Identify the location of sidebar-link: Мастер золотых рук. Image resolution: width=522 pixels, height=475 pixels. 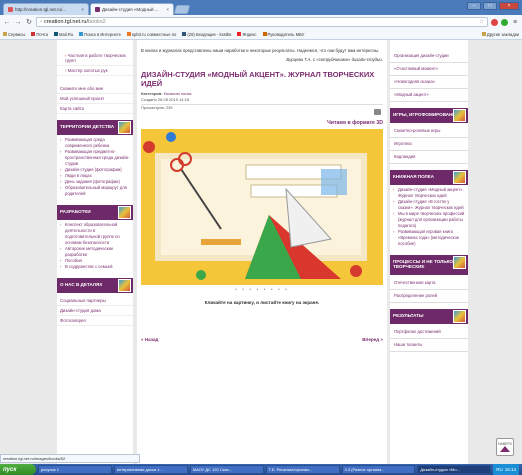
(95, 71).